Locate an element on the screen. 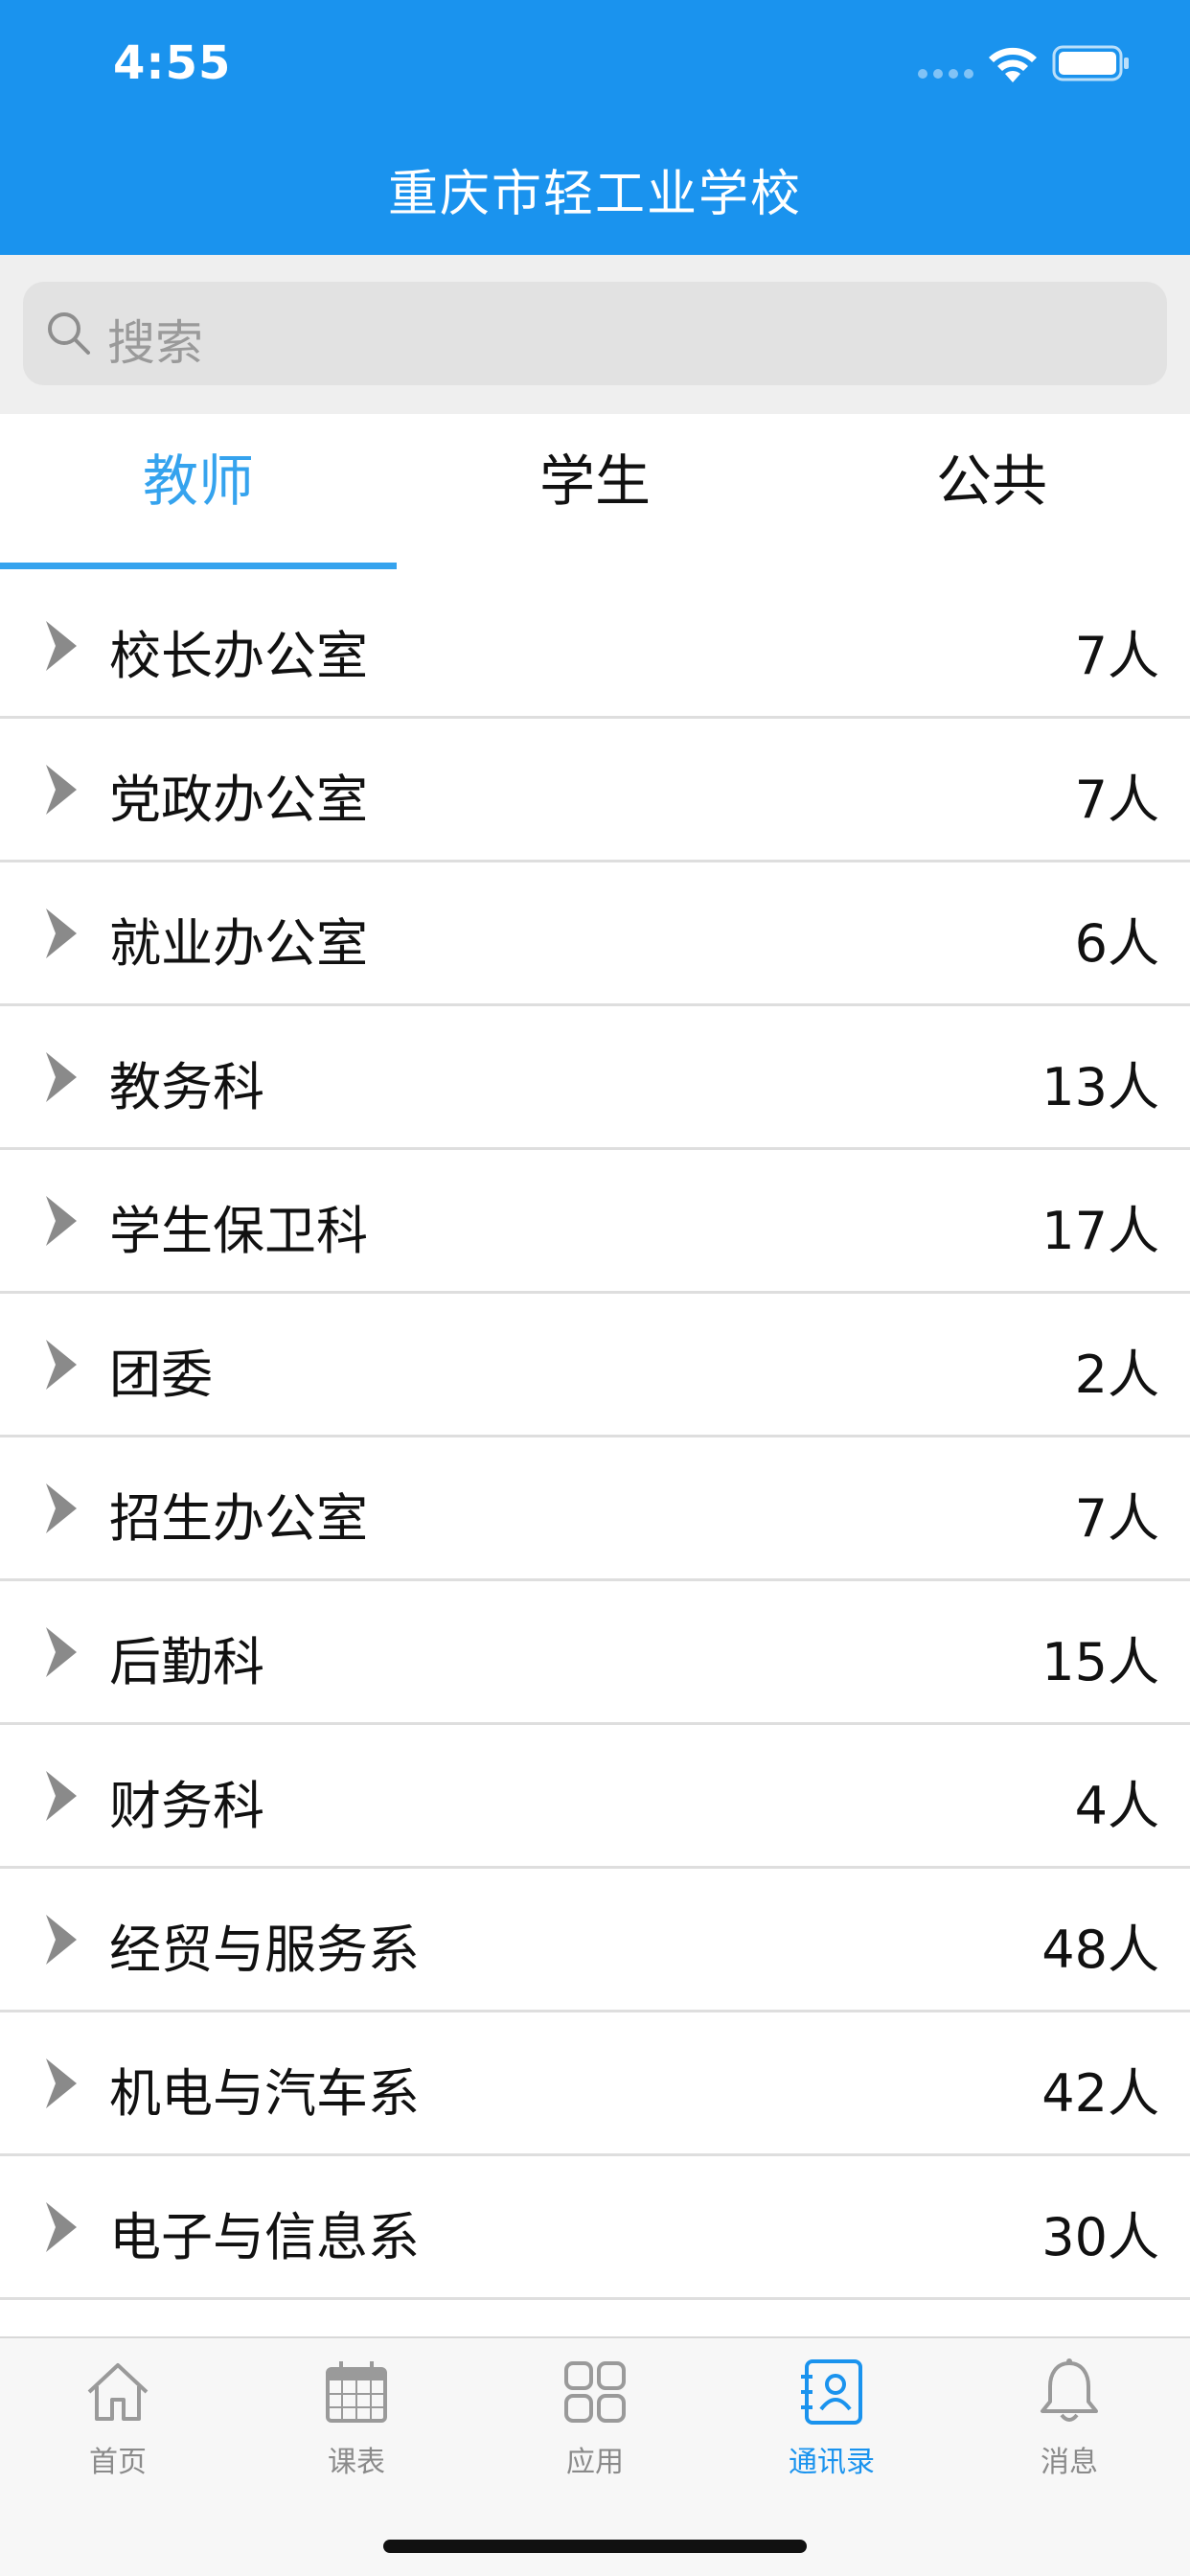 The width and height of the screenshot is (1190, 2576). list-item: 财务科 4人 is located at coordinates (595, 1797).